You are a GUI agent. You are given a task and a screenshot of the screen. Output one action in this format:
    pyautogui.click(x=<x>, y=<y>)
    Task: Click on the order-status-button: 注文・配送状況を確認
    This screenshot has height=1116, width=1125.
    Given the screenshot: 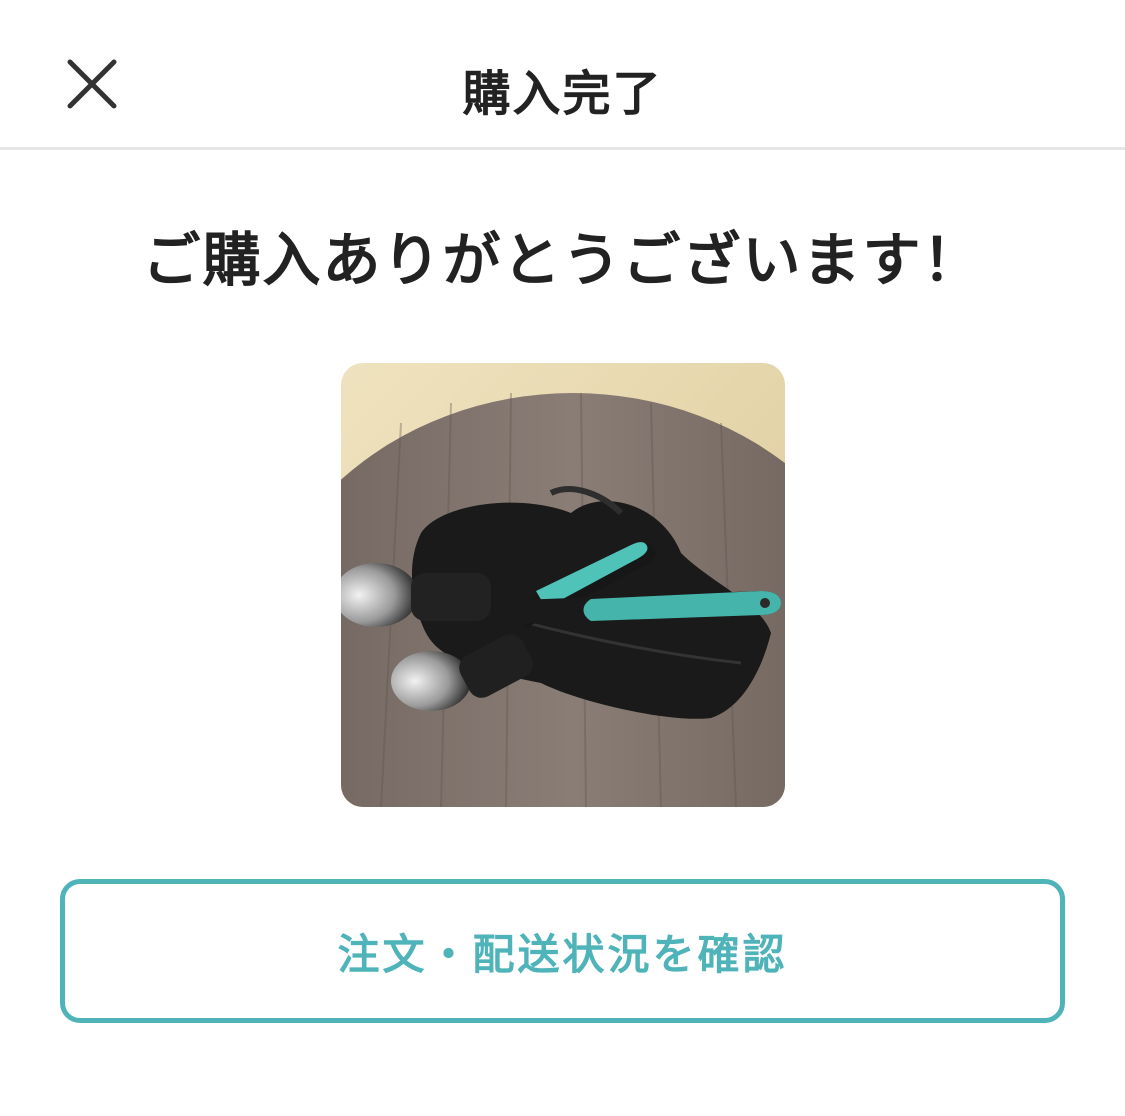 What is the action you would take?
    pyautogui.click(x=562, y=951)
    